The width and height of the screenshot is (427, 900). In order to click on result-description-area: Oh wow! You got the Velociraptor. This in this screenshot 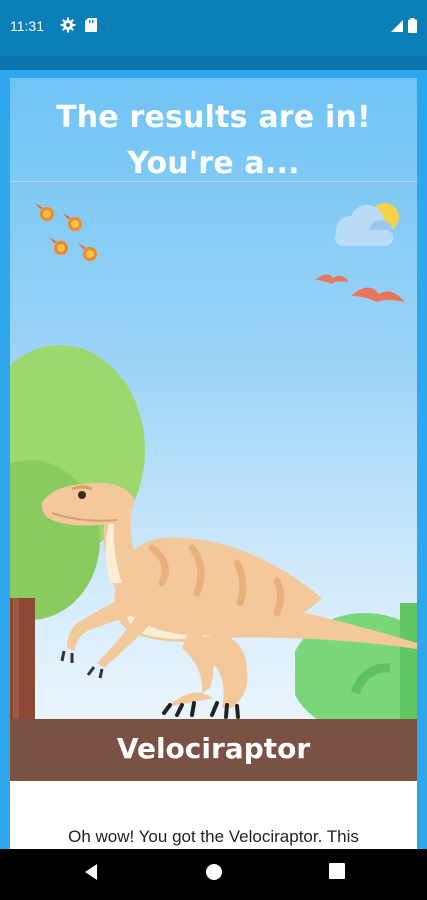, I will do `click(213, 815)`.